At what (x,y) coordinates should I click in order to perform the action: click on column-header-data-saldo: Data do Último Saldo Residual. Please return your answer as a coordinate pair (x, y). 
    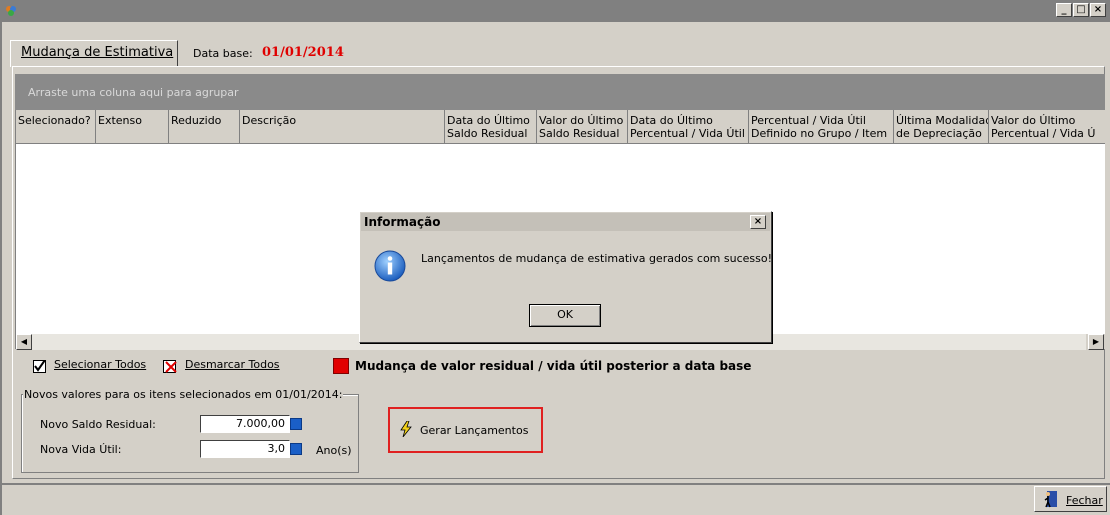
    Looking at the image, I should click on (491, 127).